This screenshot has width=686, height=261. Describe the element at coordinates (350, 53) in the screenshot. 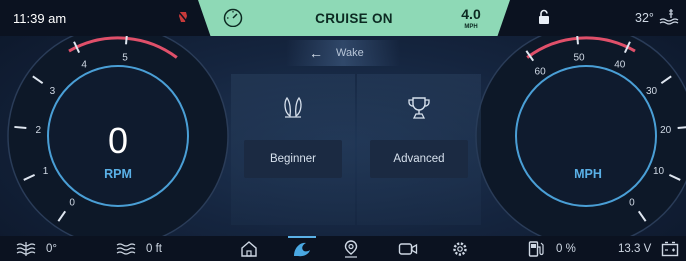

I see `mode-title: Wake` at that location.